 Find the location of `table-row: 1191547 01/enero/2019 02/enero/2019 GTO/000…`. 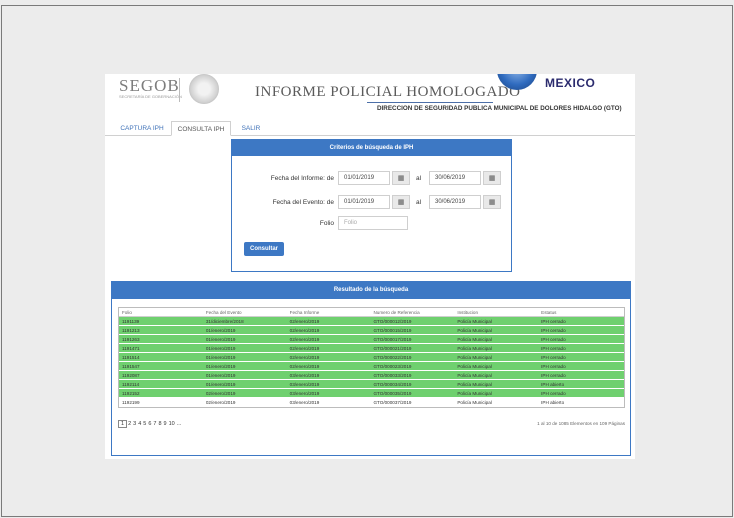

table-row: 1191547 01/enero/2019 02/enero/2019 GTO/000… is located at coordinates (371, 366).